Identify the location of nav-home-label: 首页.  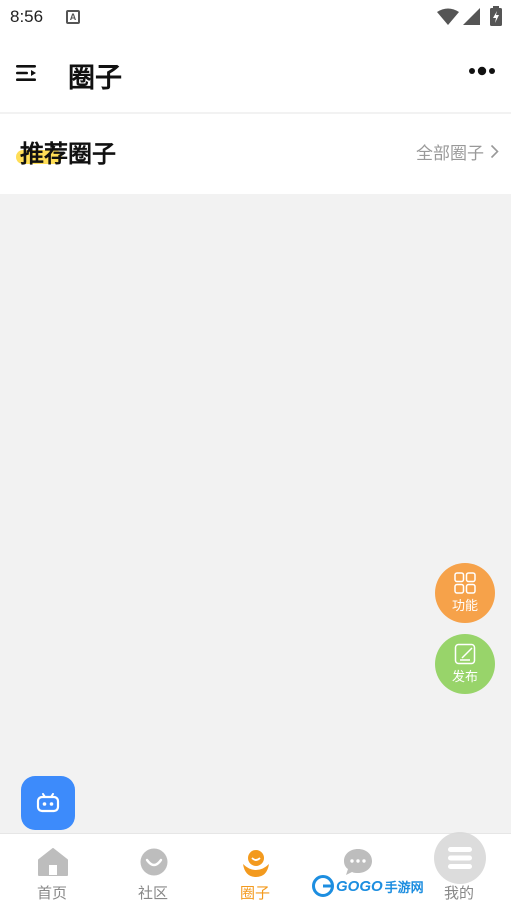
(51, 893).